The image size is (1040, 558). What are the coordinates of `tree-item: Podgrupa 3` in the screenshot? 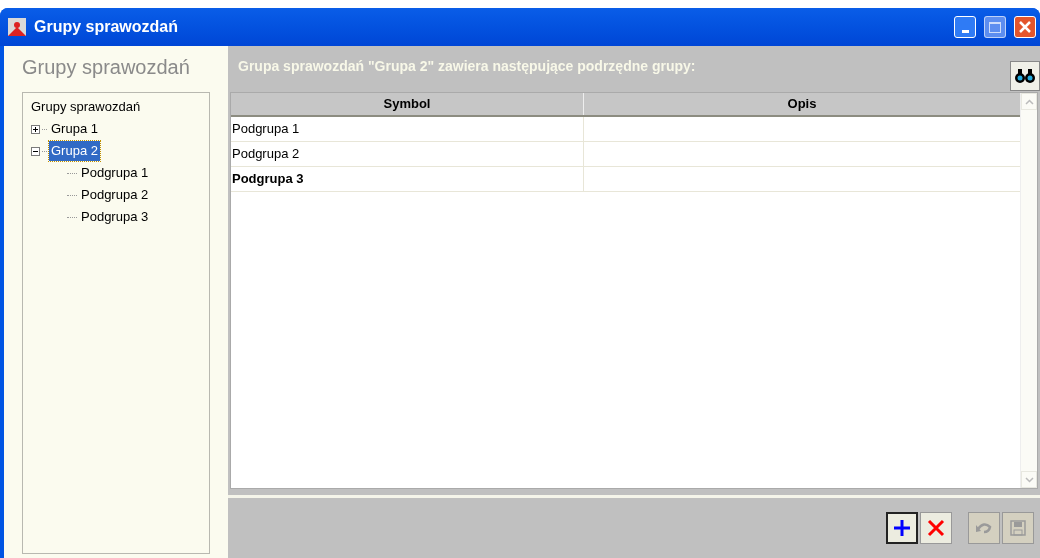 It's located at (115, 217).